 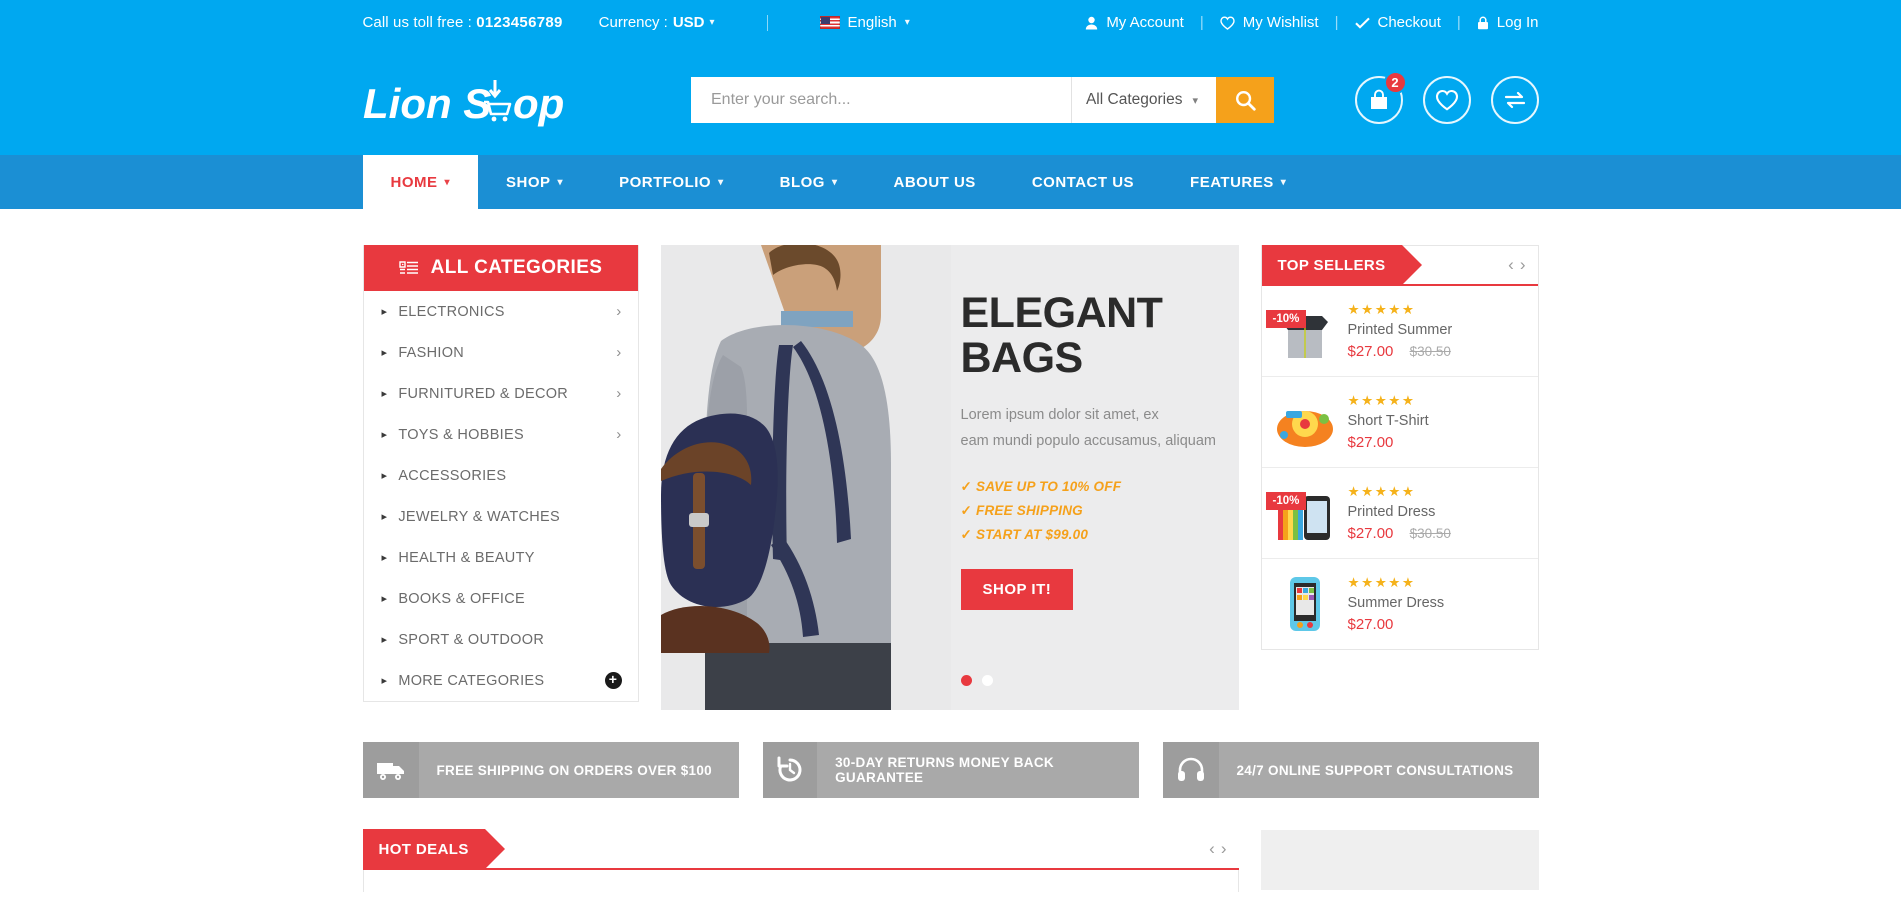 What do you see at coordinates (1095, 535) in the screenshot?
I see `hero-promo-item: ✓ START AT $99.00` at bounding box center [1095, 535].